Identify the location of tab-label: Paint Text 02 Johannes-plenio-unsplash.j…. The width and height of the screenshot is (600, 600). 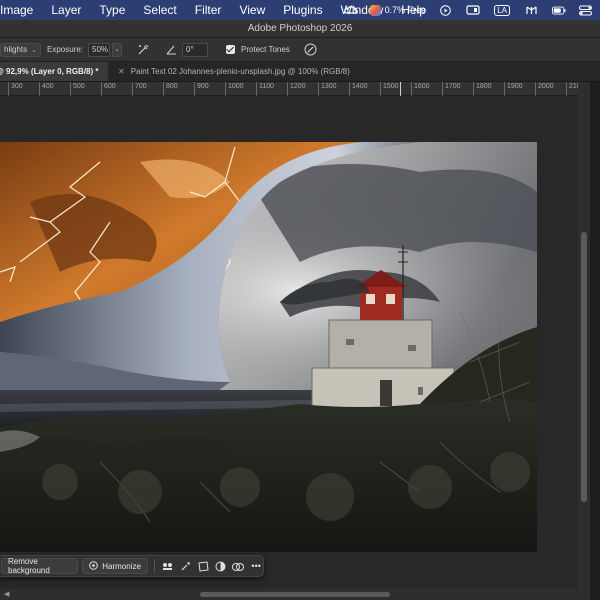
(240, 71).